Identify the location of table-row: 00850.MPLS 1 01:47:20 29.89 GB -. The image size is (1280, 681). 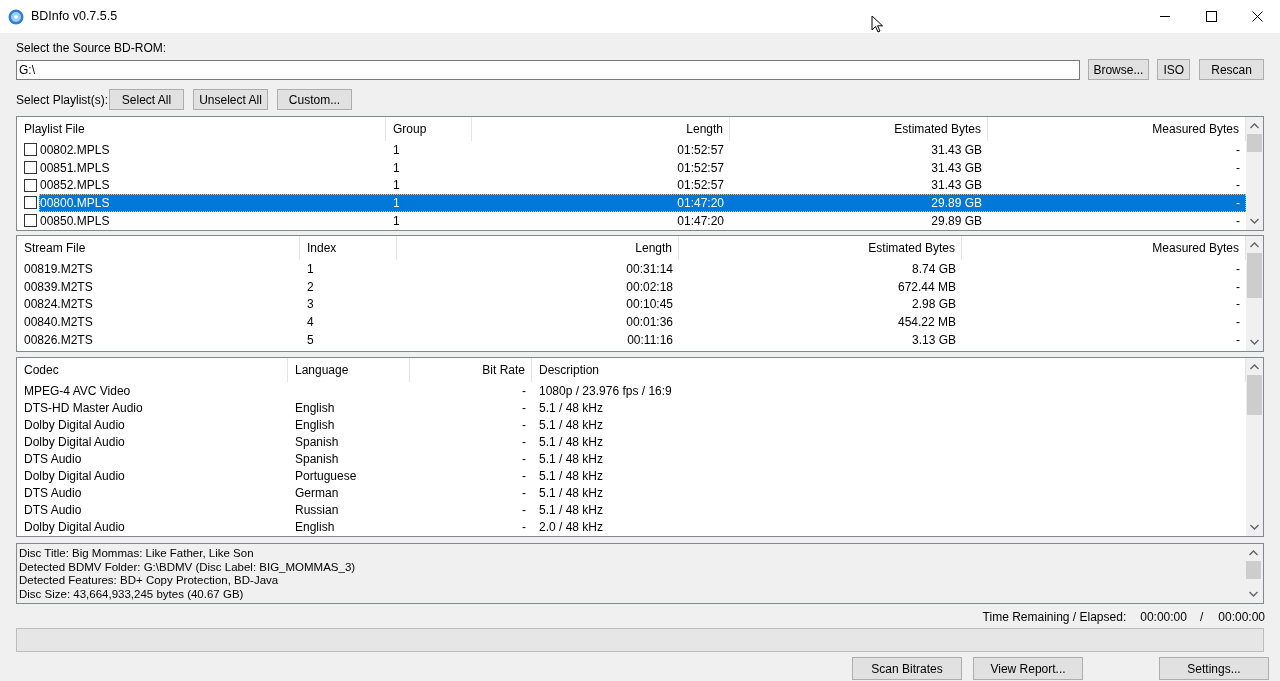
(642, 220).